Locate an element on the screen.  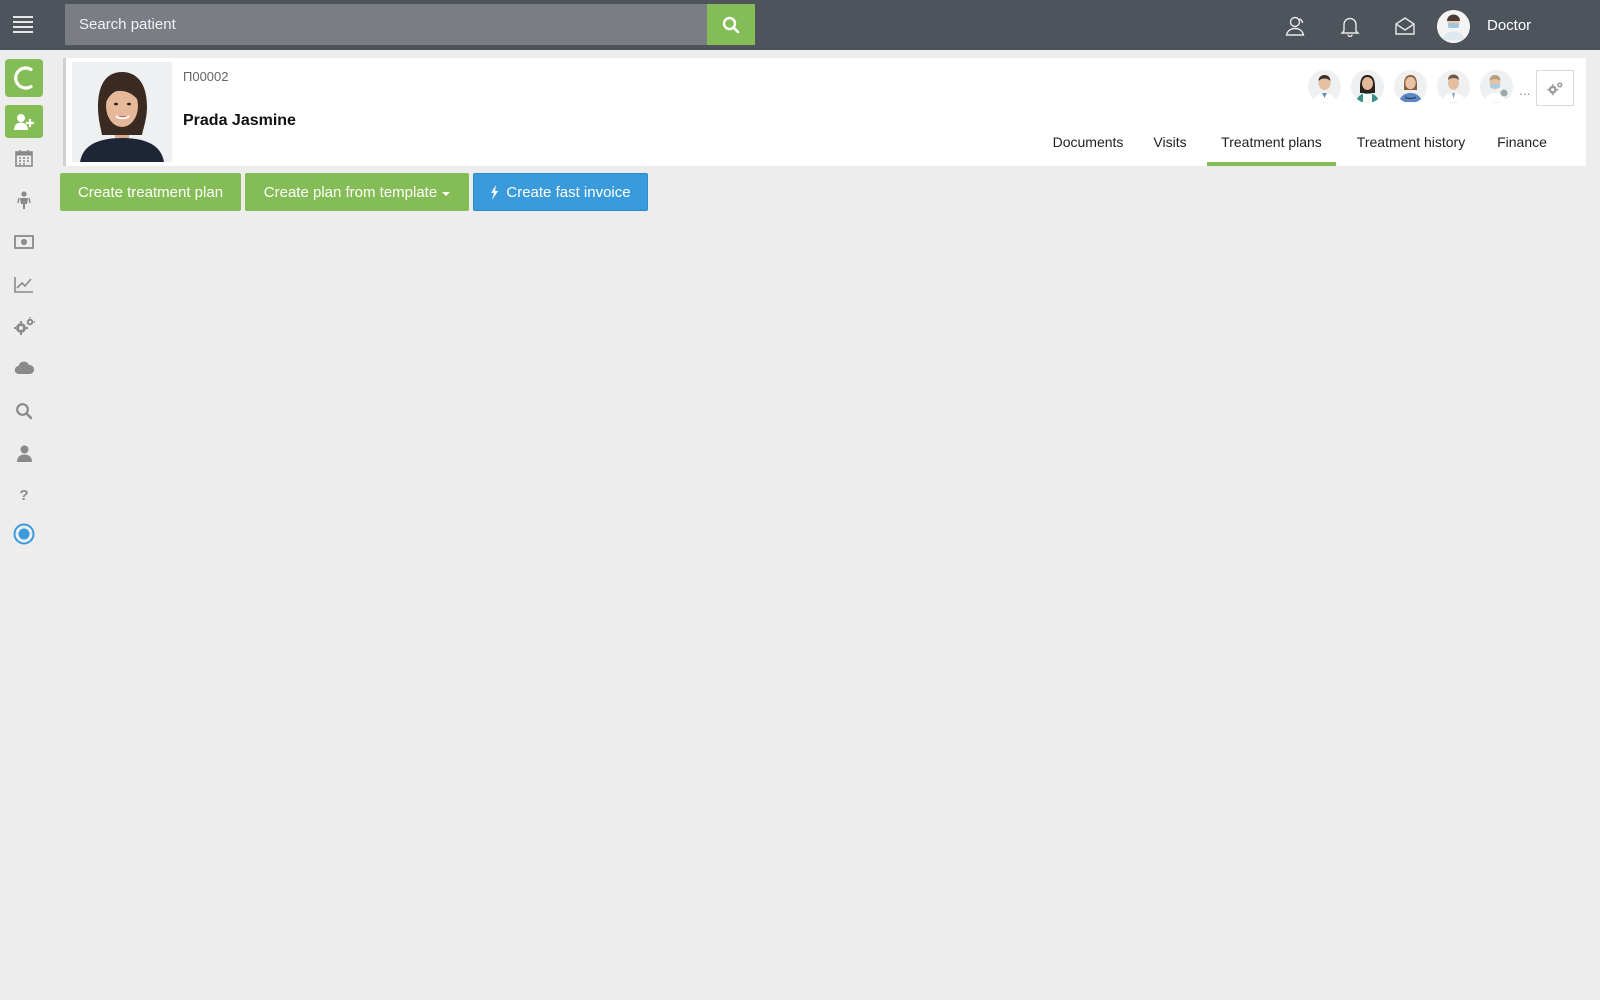
bolt-icon is located at coordinates (495, 192).